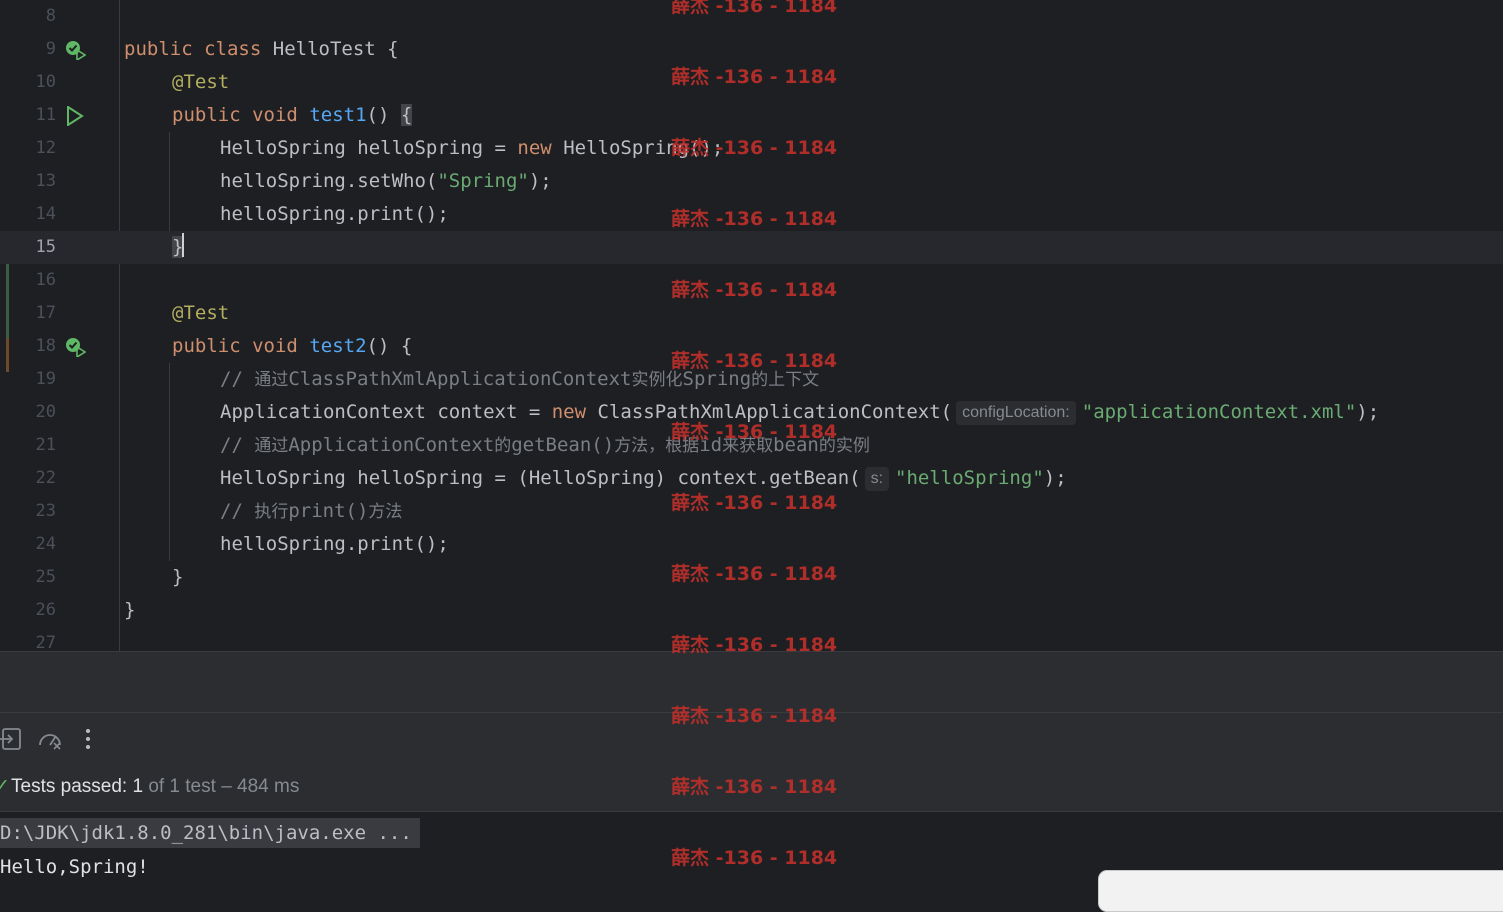 This screenshot has width=1503, height=912. I want to click on line-number: 9, so click(50, 49).